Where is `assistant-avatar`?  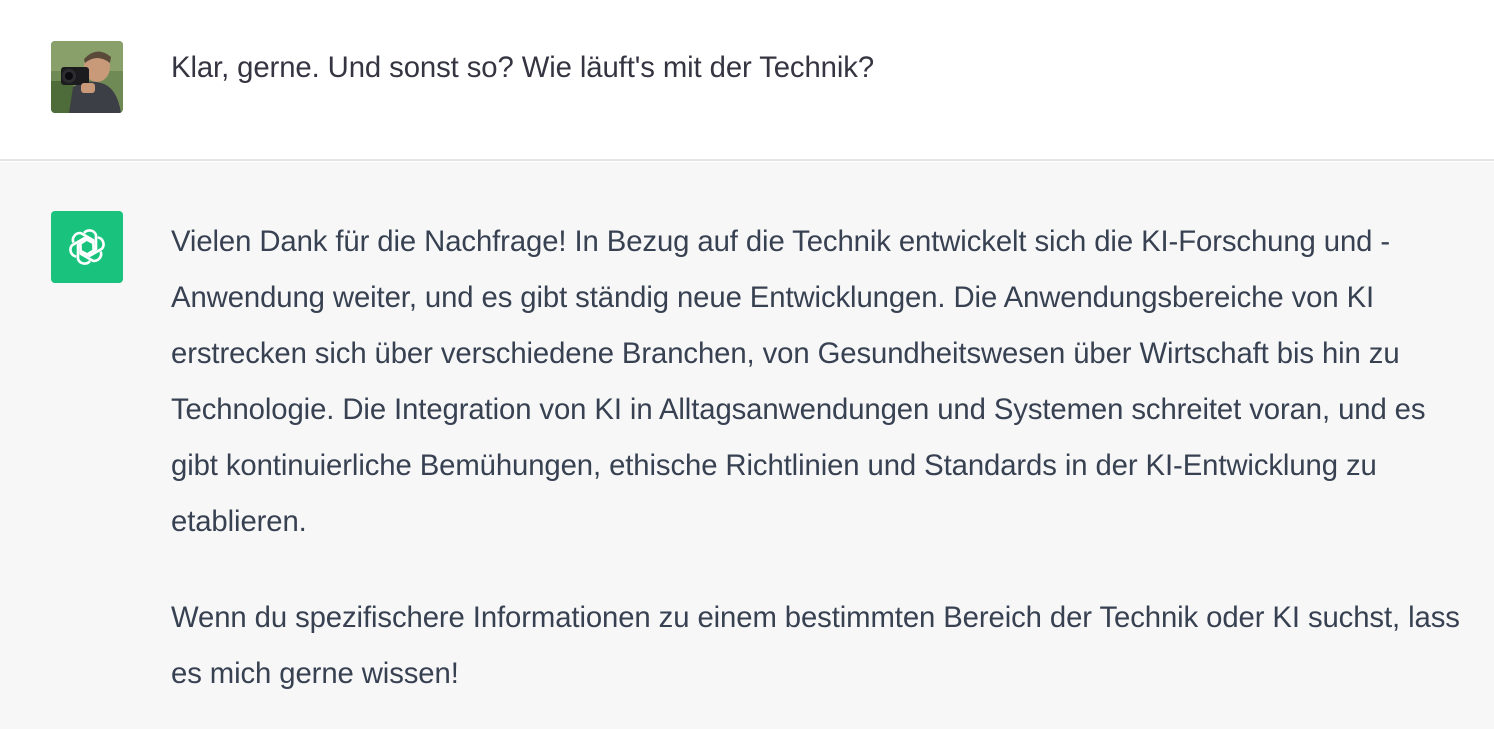 assistant-avatar is located at coordinates (87, 247).